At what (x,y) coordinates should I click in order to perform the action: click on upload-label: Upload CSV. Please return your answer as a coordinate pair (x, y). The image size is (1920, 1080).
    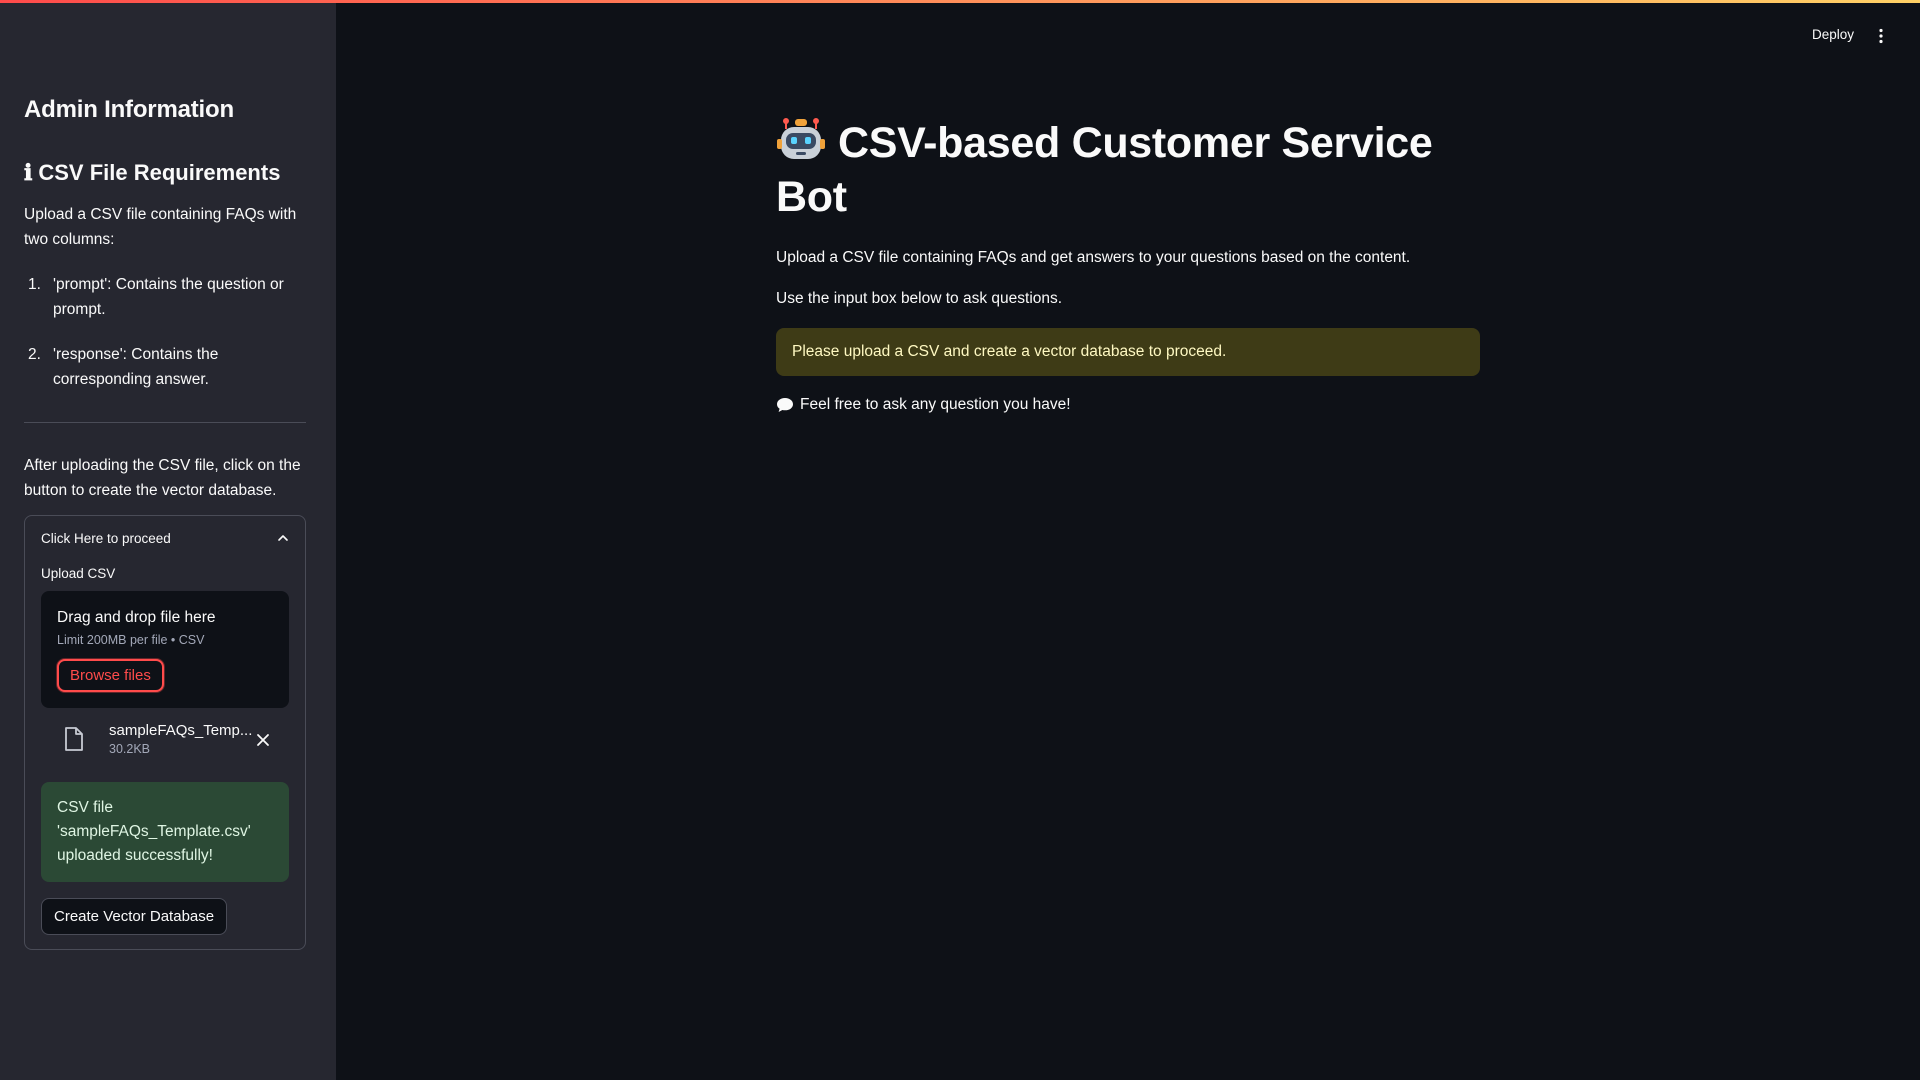
    Looking at the image, I should click on (78, 573).